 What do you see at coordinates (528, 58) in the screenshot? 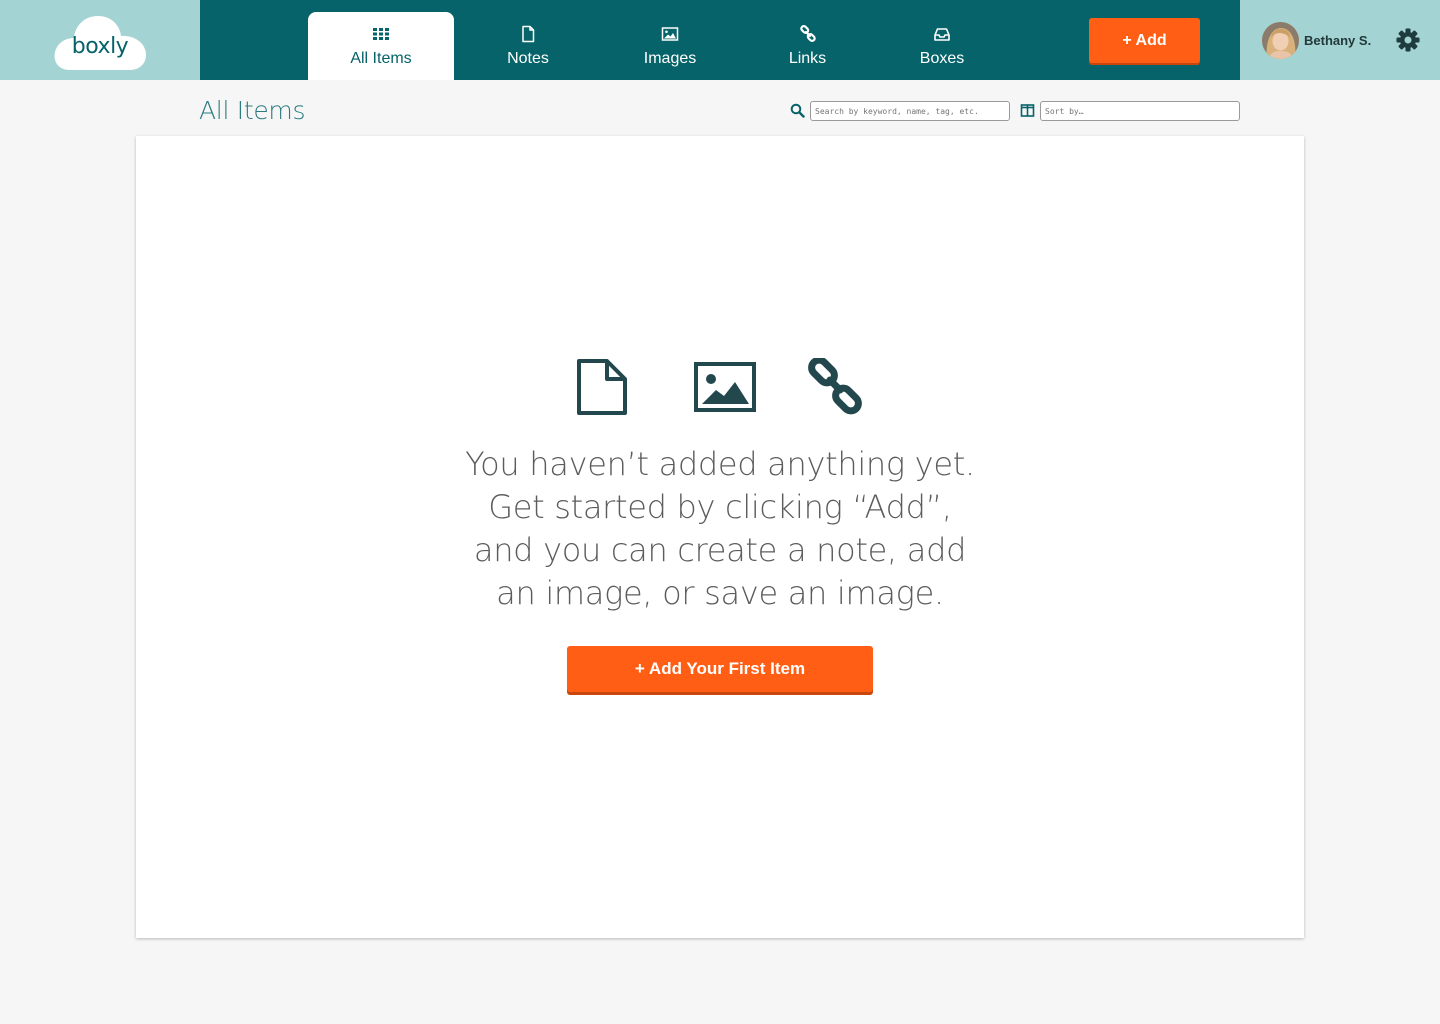
I see `tab-label: Notes` at bounding box center [528, 58].